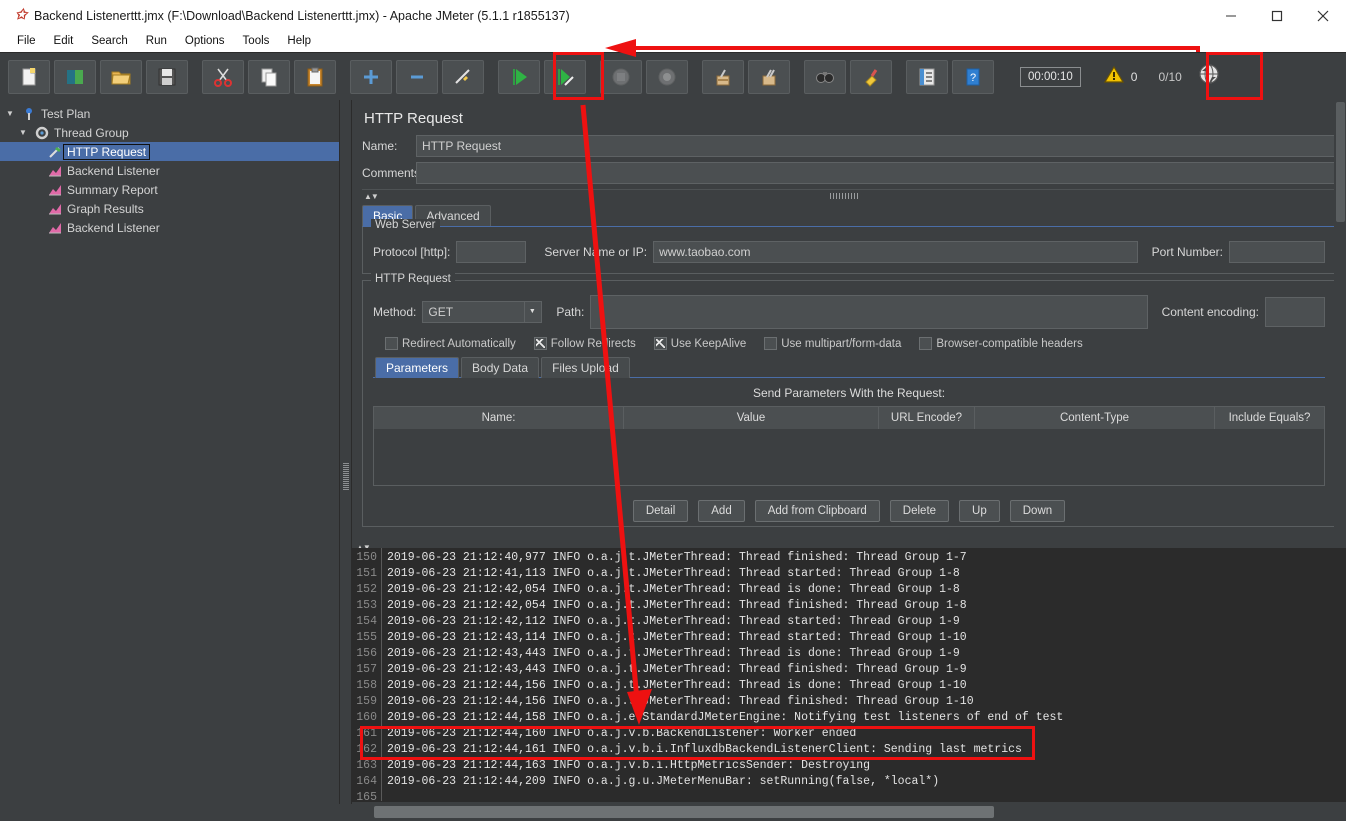 This screenshot has width=1346, height=821. Describe the element at coordinates (667, 76) in the screenshot. I see `shutdown-button` at that location.